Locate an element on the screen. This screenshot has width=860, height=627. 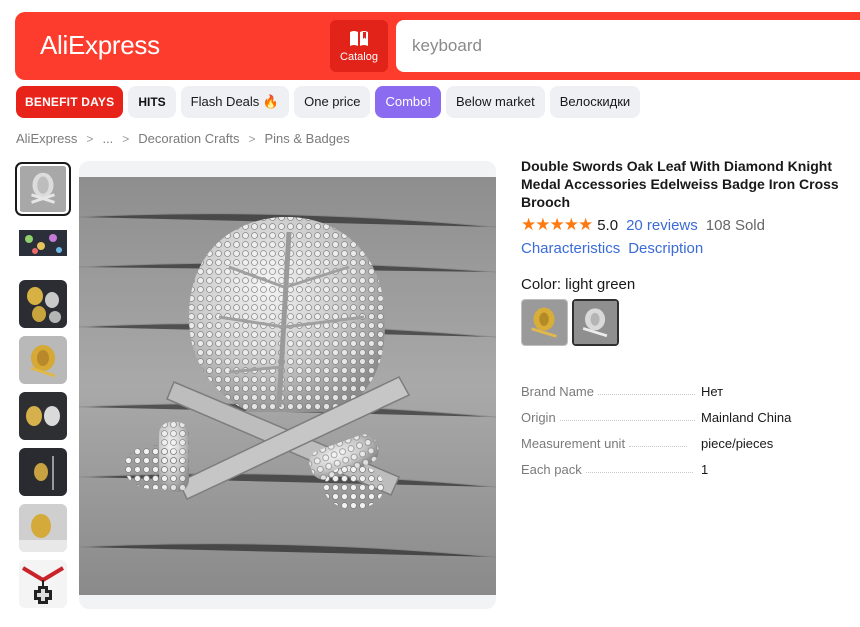
catalog-label: Catalog is located at coordinates (359, 57).